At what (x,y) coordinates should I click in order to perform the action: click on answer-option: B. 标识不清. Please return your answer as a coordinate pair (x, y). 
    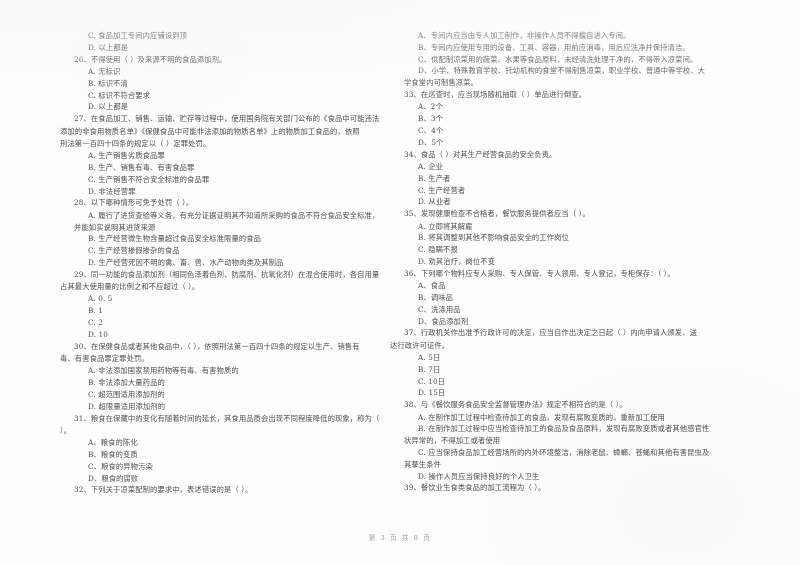
    Looking at the image, I should click on (108, 83).